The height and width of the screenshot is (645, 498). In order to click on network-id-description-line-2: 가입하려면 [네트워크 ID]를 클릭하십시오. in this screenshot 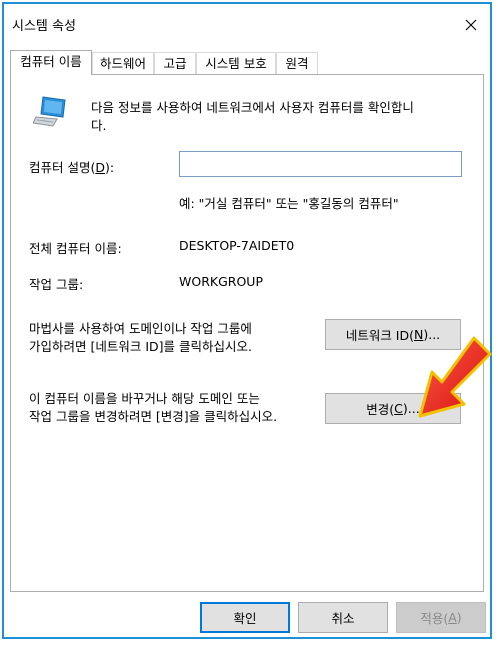, I will do `click(140, 346)`.